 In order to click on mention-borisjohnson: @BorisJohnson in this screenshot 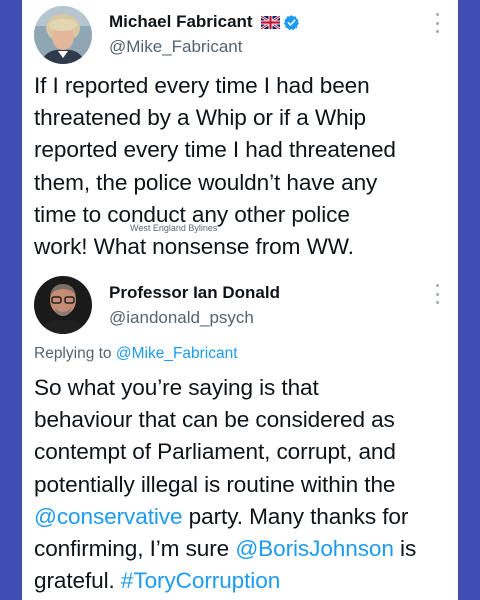, I will do `click(314, 548)`.